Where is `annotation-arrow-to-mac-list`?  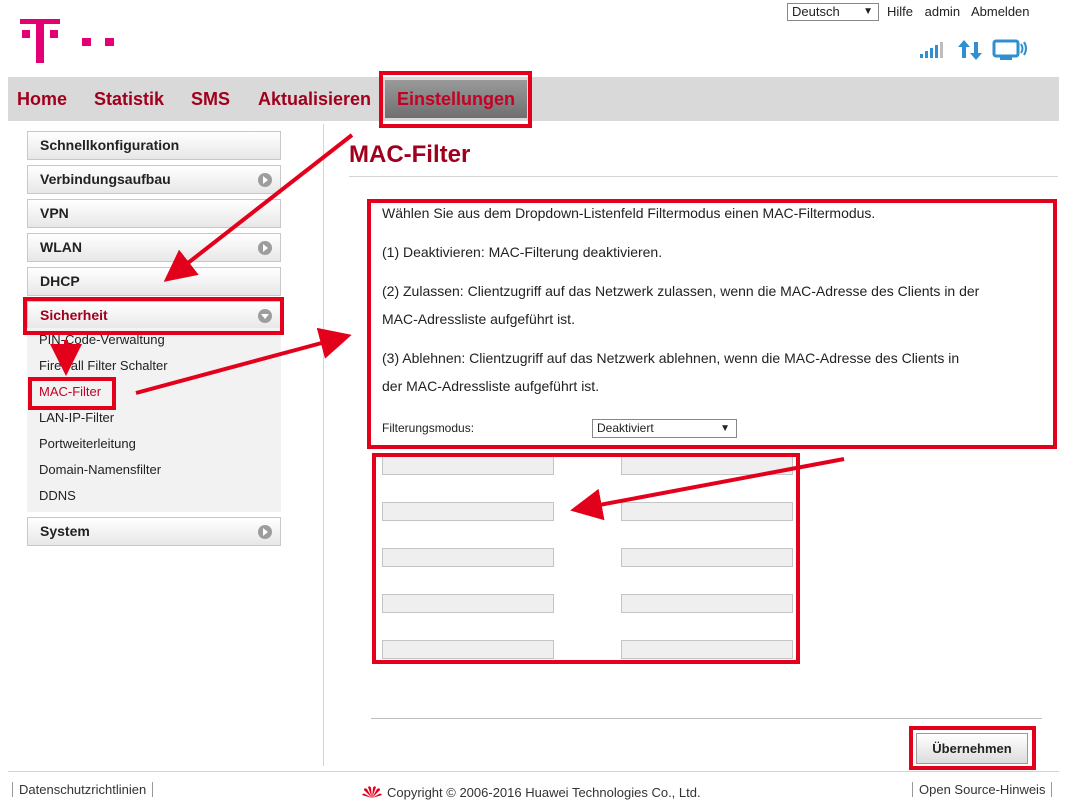 annotation-arrow-to-mac-list is located at coordinates (707, 489).